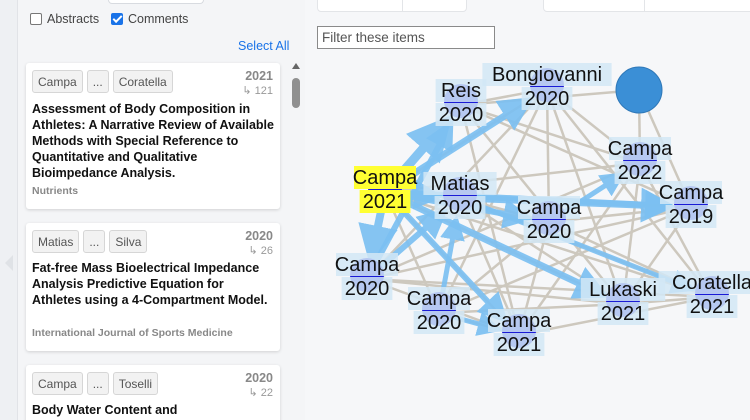 The height and width of the screenshot is (420, 750). I want to click on scroll-thumb, so click(296, 93).